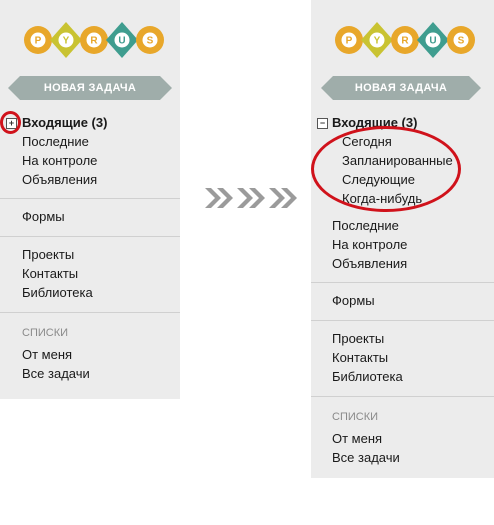 The image size is (494, 525). Describe the element at coordinates (322, 123) in the screenshot. I see `collapse-minus-icon: −` at that location.